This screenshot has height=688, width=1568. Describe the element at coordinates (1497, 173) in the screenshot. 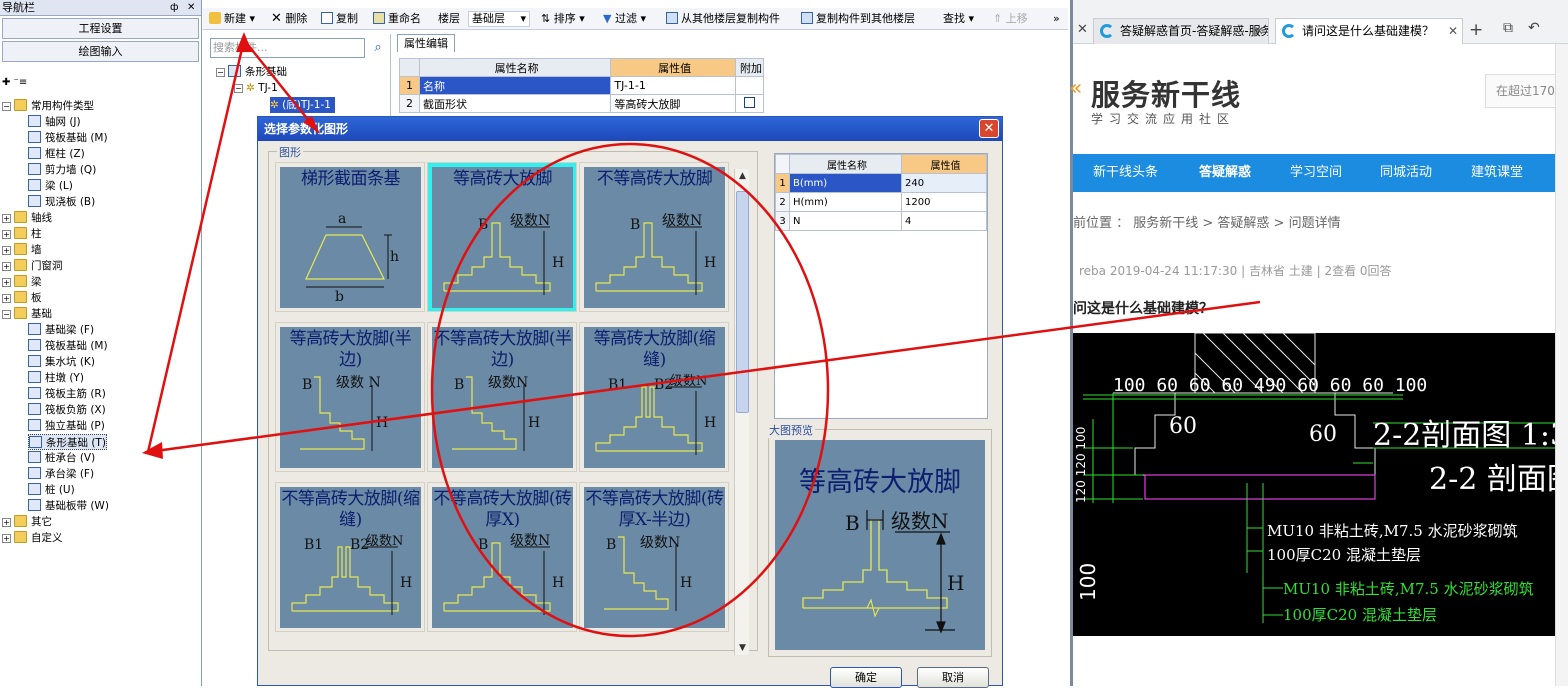

I see `nav-item-classroom: 建筑课堂` at that location.